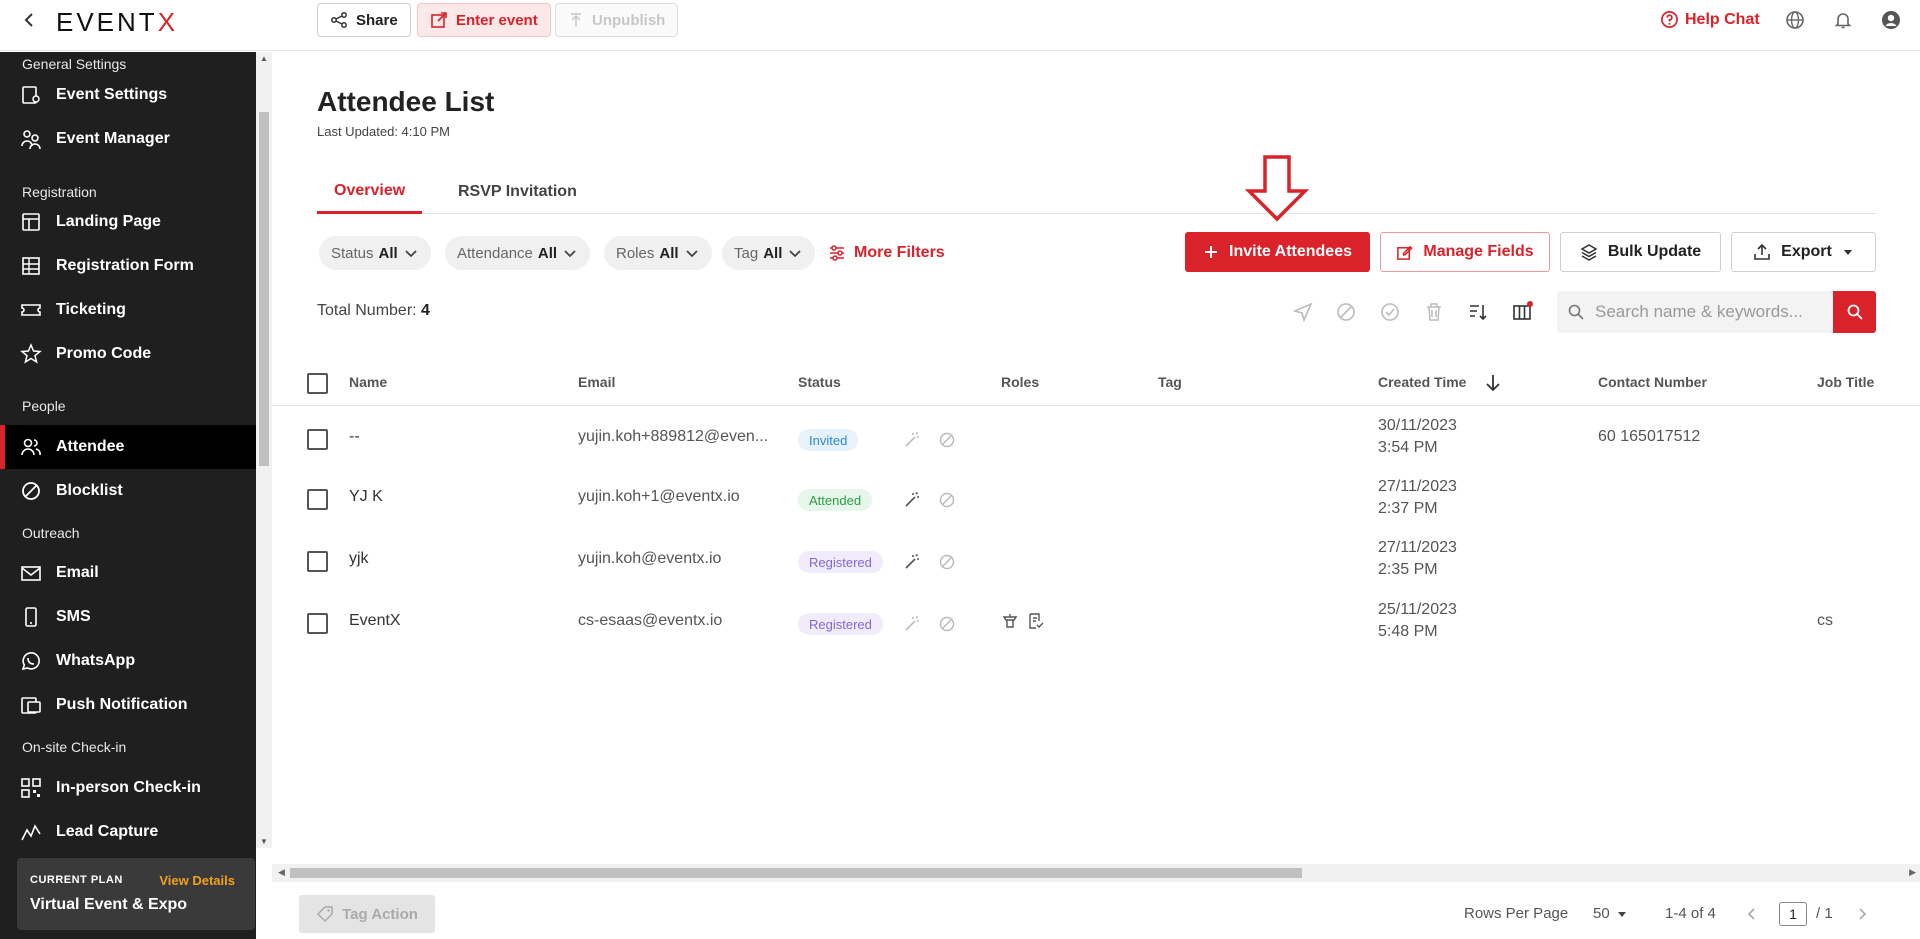  Describe the element at coordinates (1211, 252) in the screenshot. I see `plus-icon` at that location.